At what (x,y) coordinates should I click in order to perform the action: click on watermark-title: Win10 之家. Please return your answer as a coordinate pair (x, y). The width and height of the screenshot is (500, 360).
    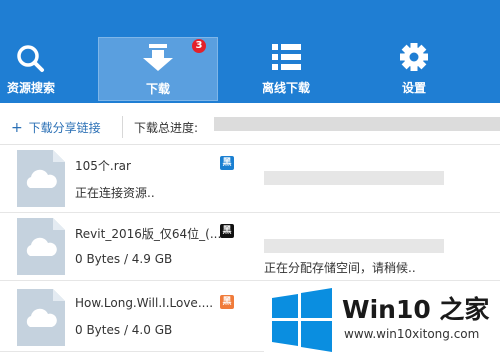
    Looking at the image, I should click on (416, 309).